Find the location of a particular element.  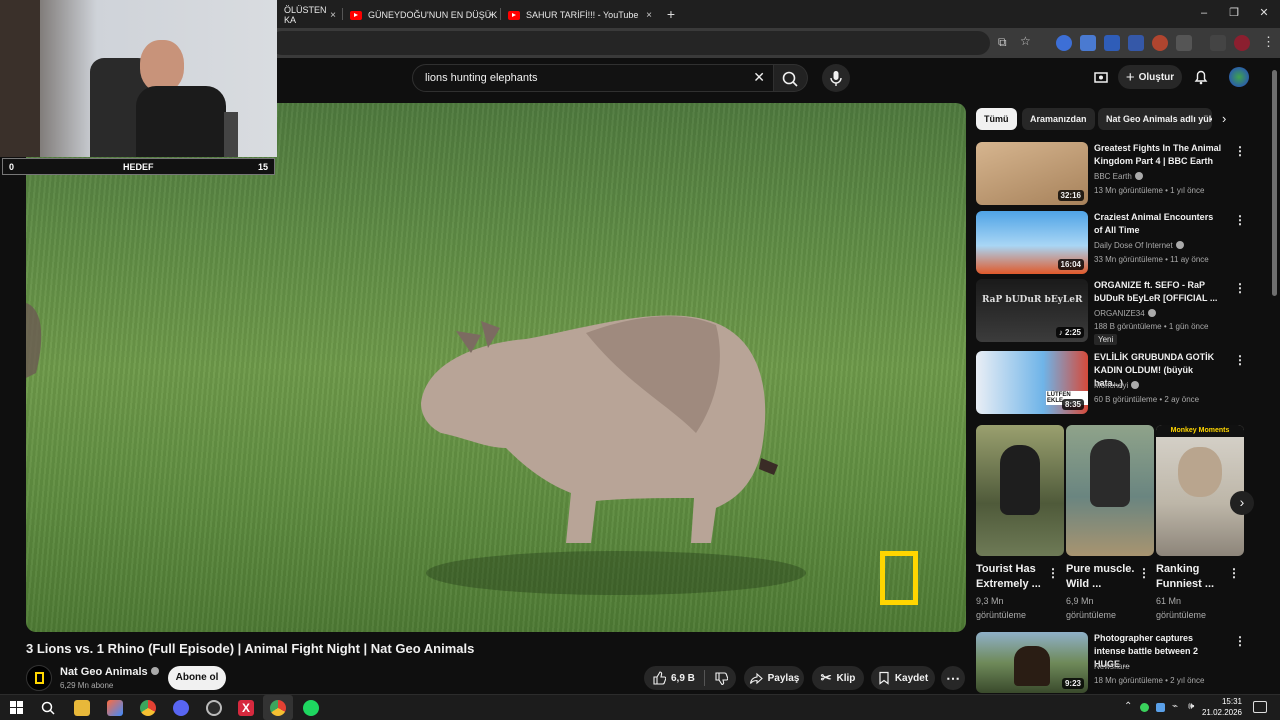

account-avatar is located at coordinates (1239, 77).